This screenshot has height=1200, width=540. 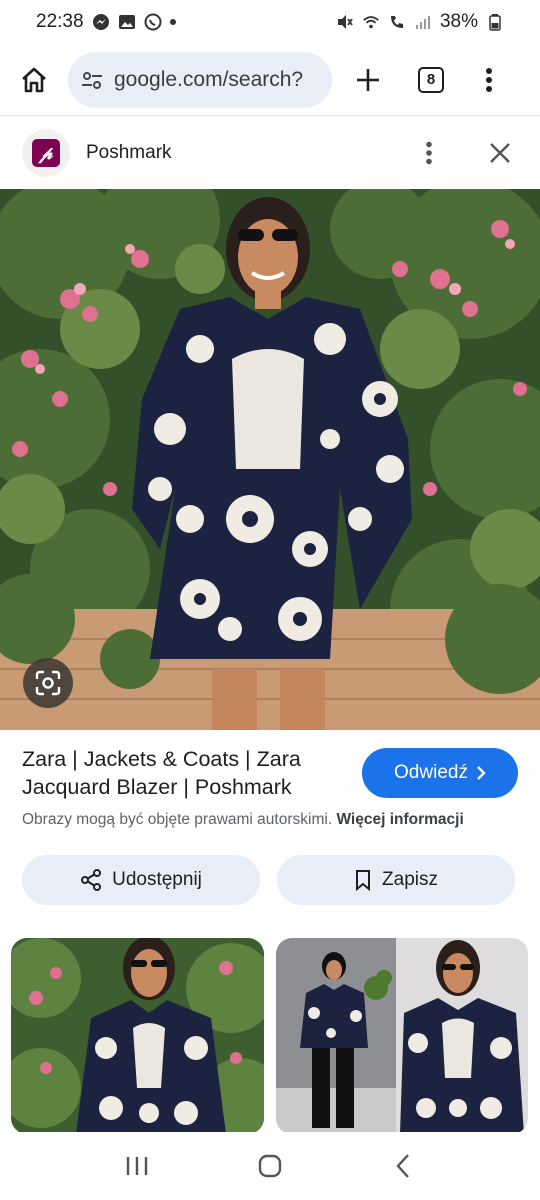 I want to click on close-button, so click(x=500, y=153).